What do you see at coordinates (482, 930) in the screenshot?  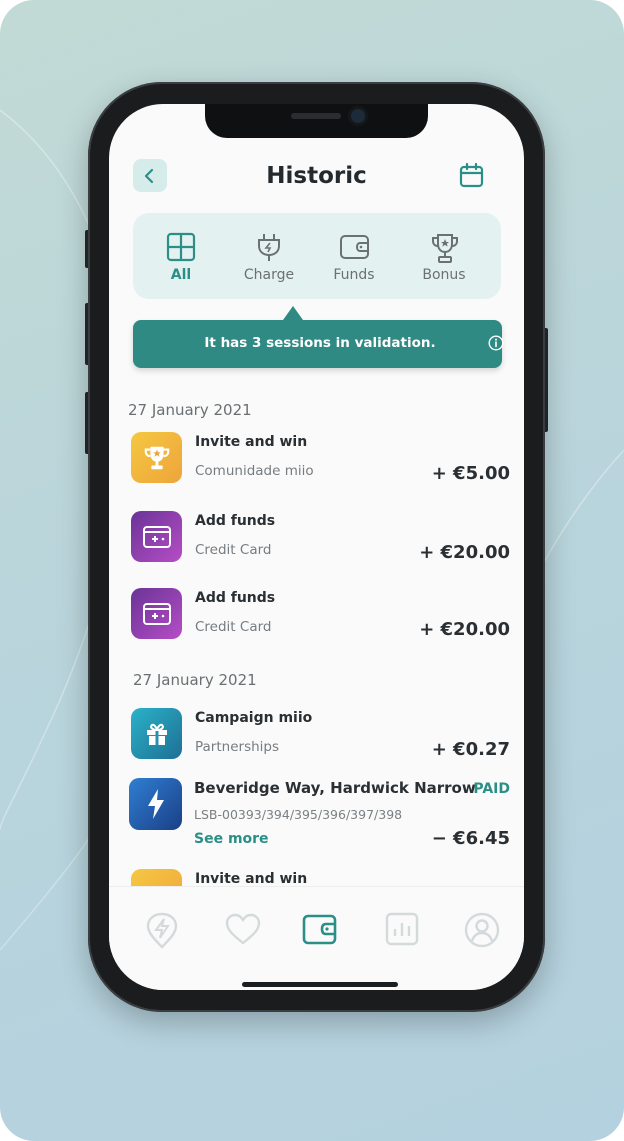 I see `profile-icon` at bounding box center [482, 930].